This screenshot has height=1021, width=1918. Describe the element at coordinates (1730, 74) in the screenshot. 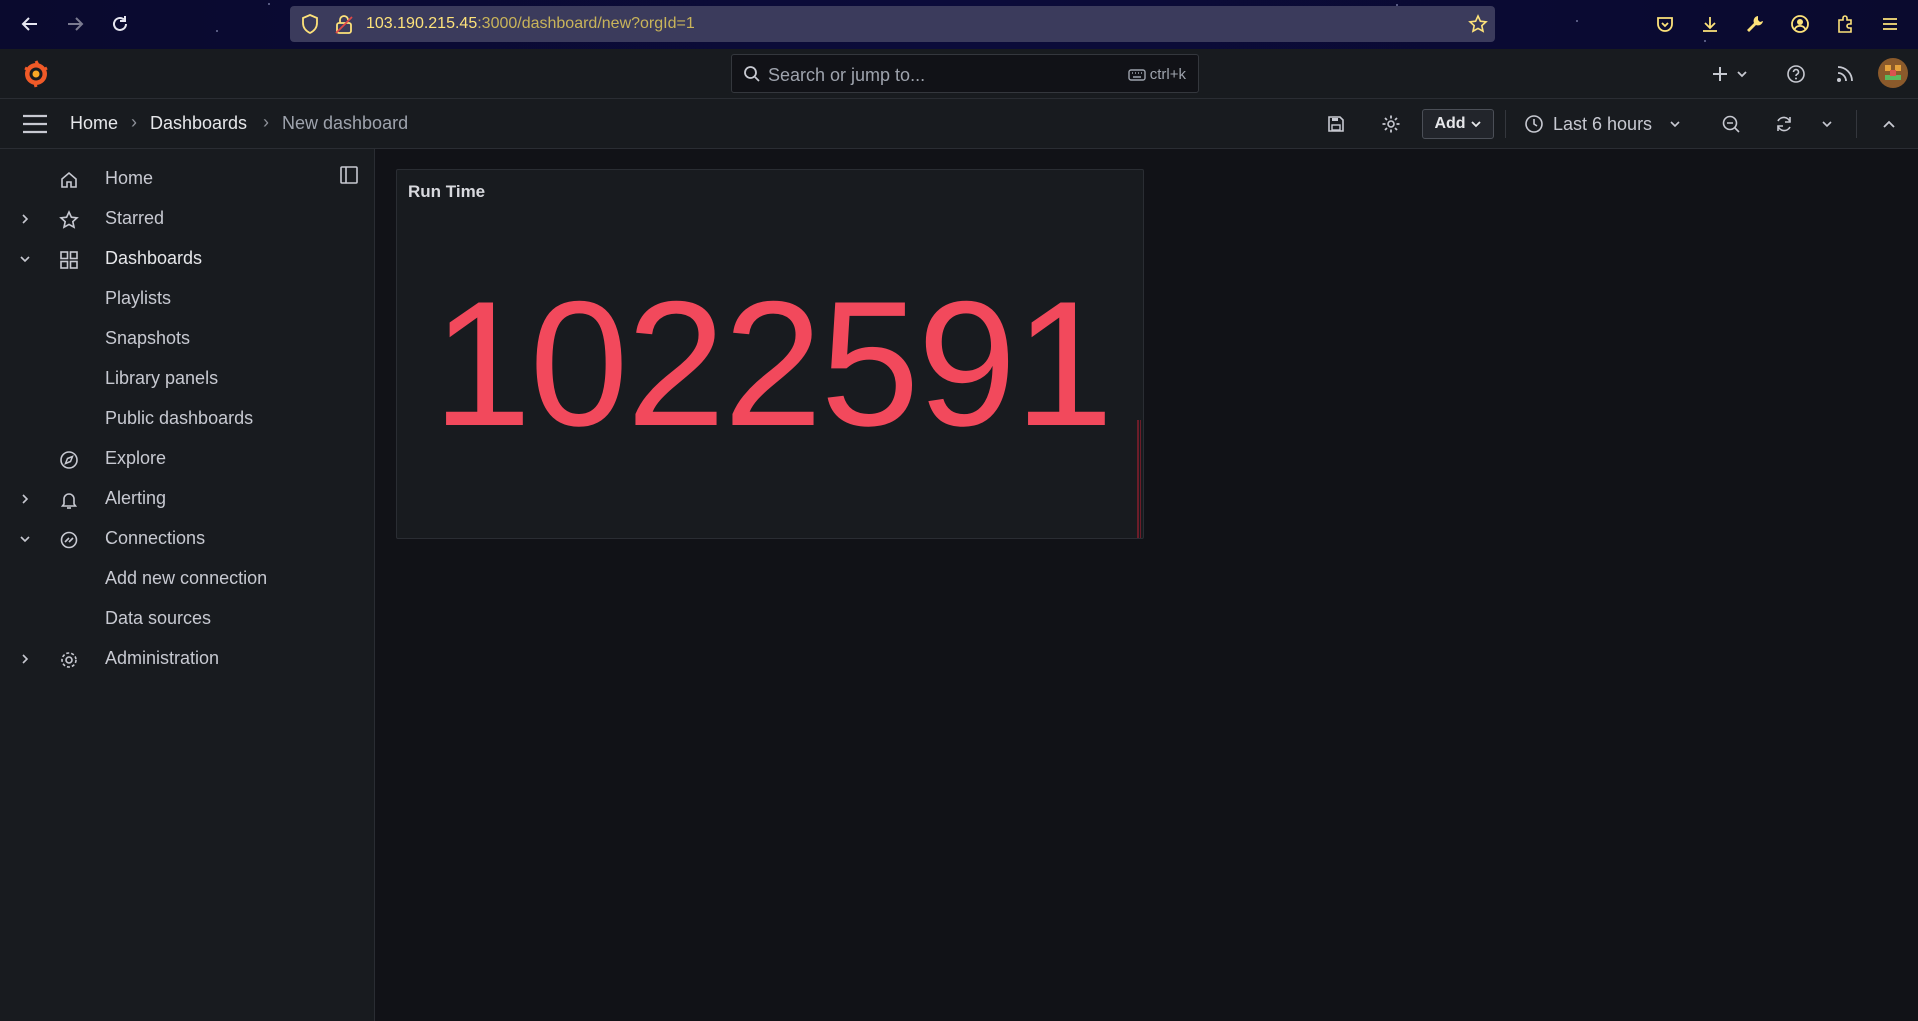

I see `plus-icon` at that location.